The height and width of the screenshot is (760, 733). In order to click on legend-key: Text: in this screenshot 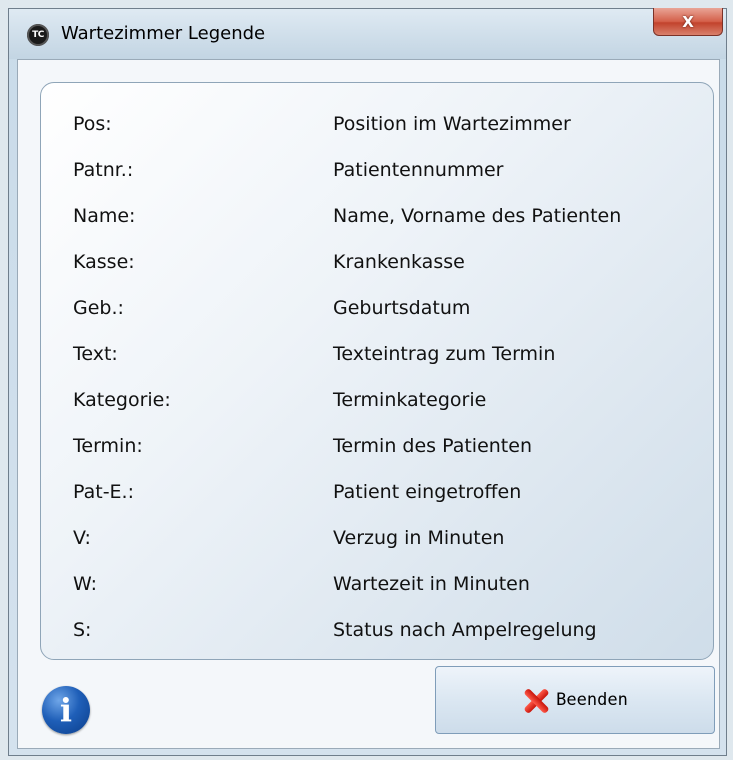, I will do `click(95, 354)`.